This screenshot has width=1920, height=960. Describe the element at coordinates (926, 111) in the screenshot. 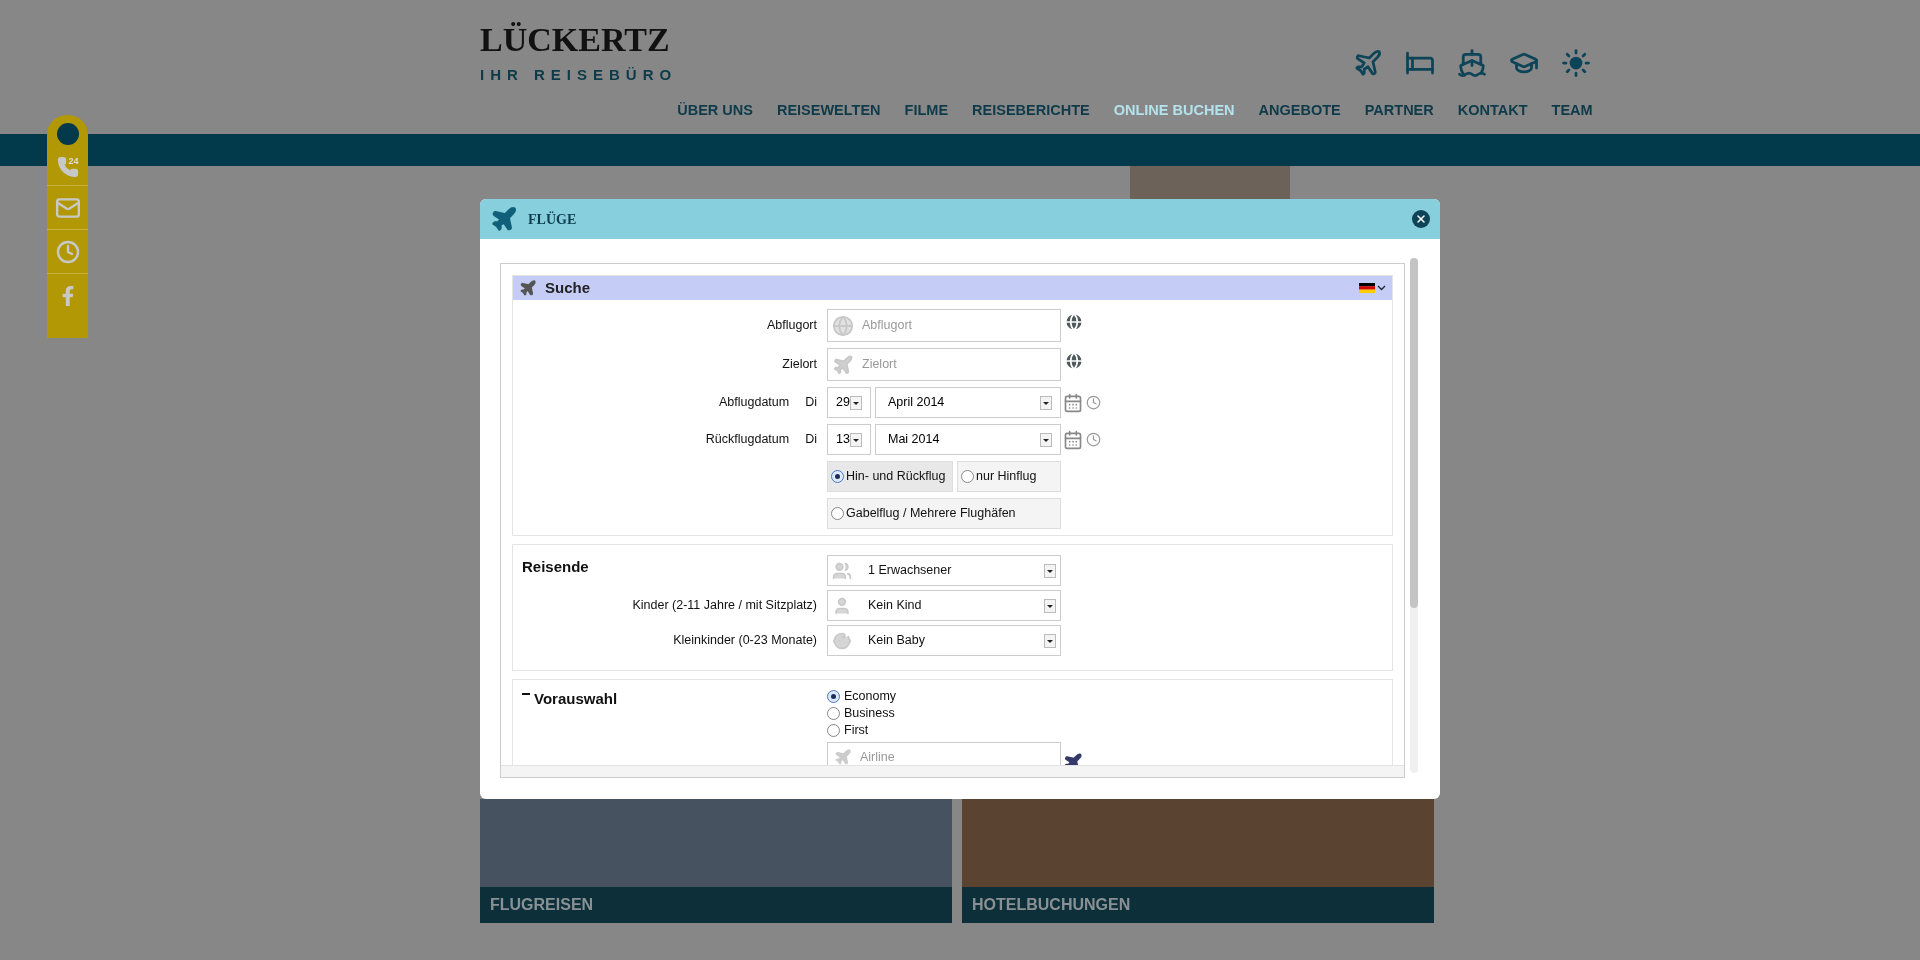

I see `nav-link: FILME` at that location.